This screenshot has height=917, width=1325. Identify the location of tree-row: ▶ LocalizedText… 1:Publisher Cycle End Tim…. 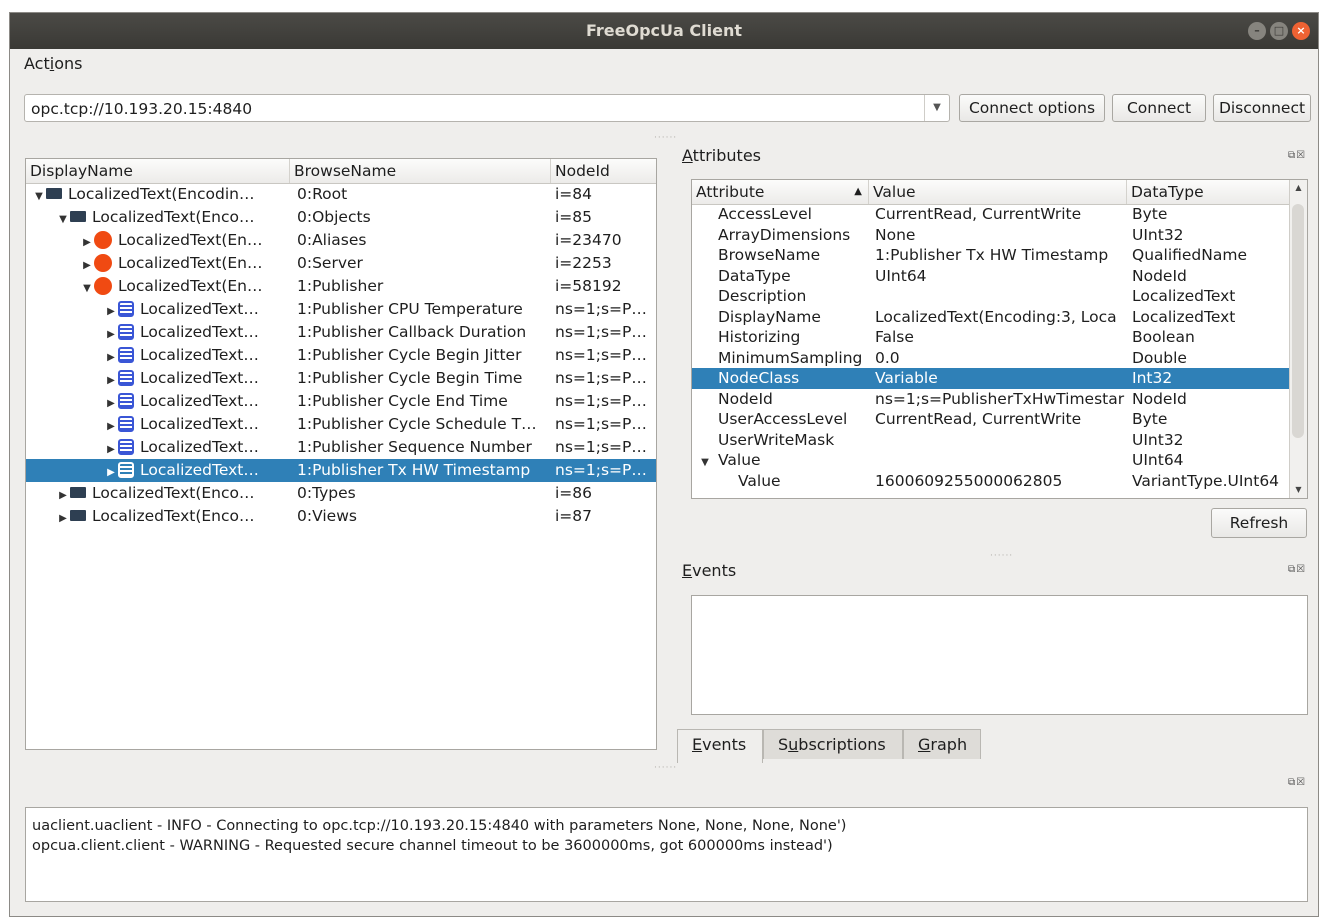
(341, 401).